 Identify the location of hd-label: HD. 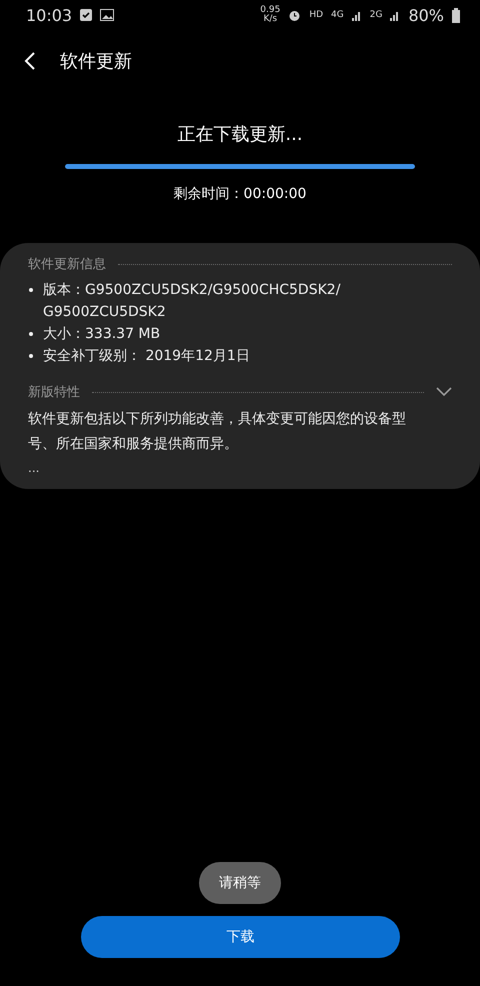
(316, 15).